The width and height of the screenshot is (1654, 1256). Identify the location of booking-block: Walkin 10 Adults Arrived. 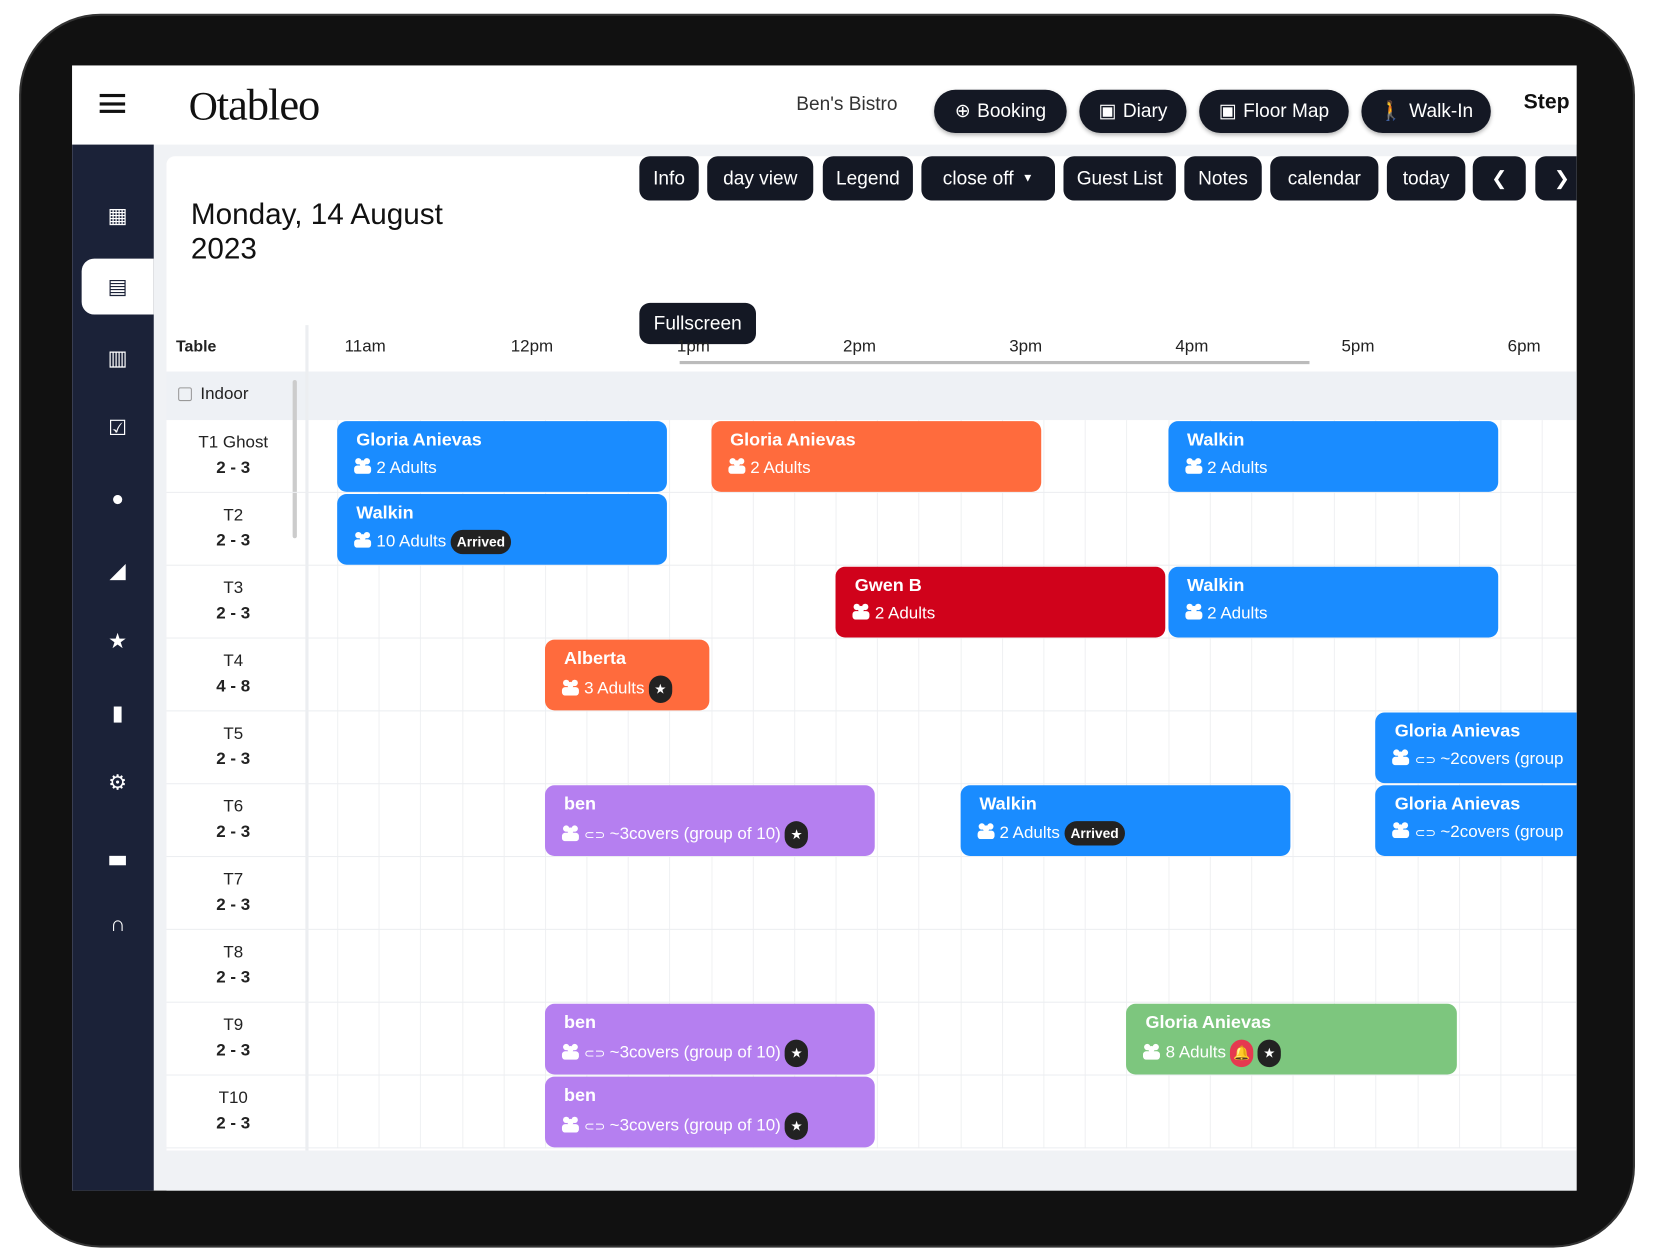
(502, 529).